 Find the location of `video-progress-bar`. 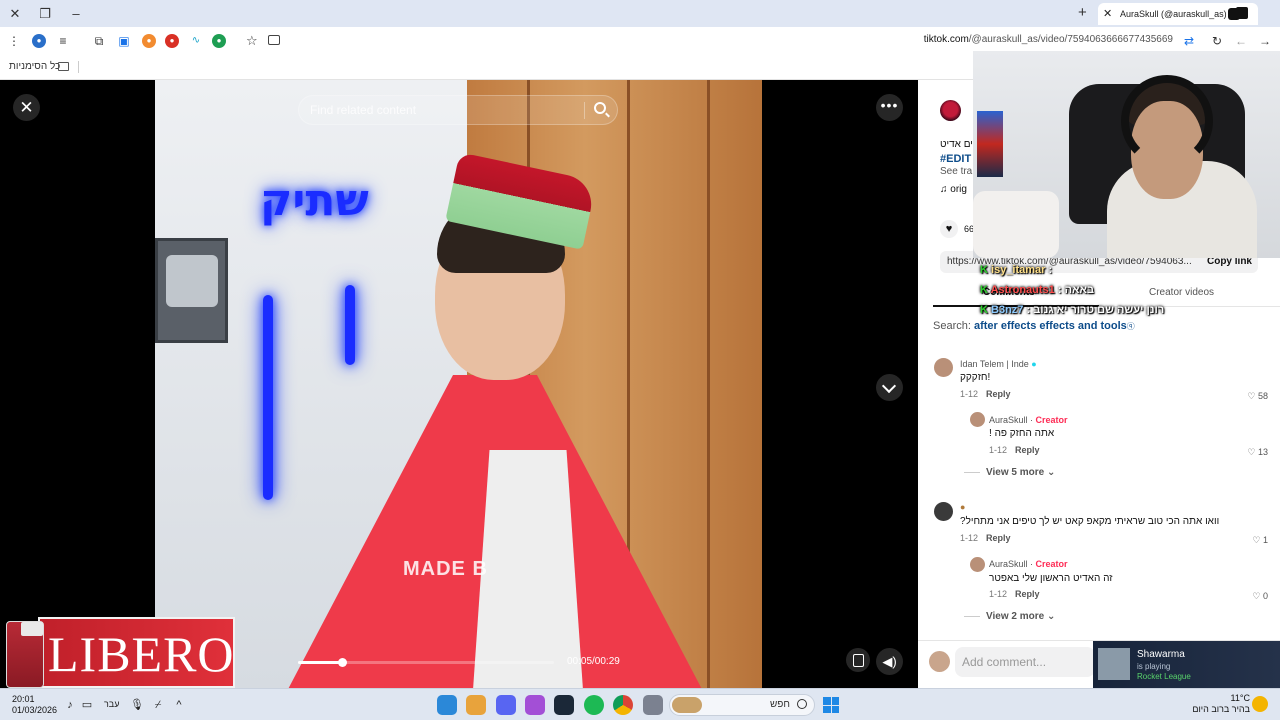

video-progress-bar is located at coordinates (426, 662).